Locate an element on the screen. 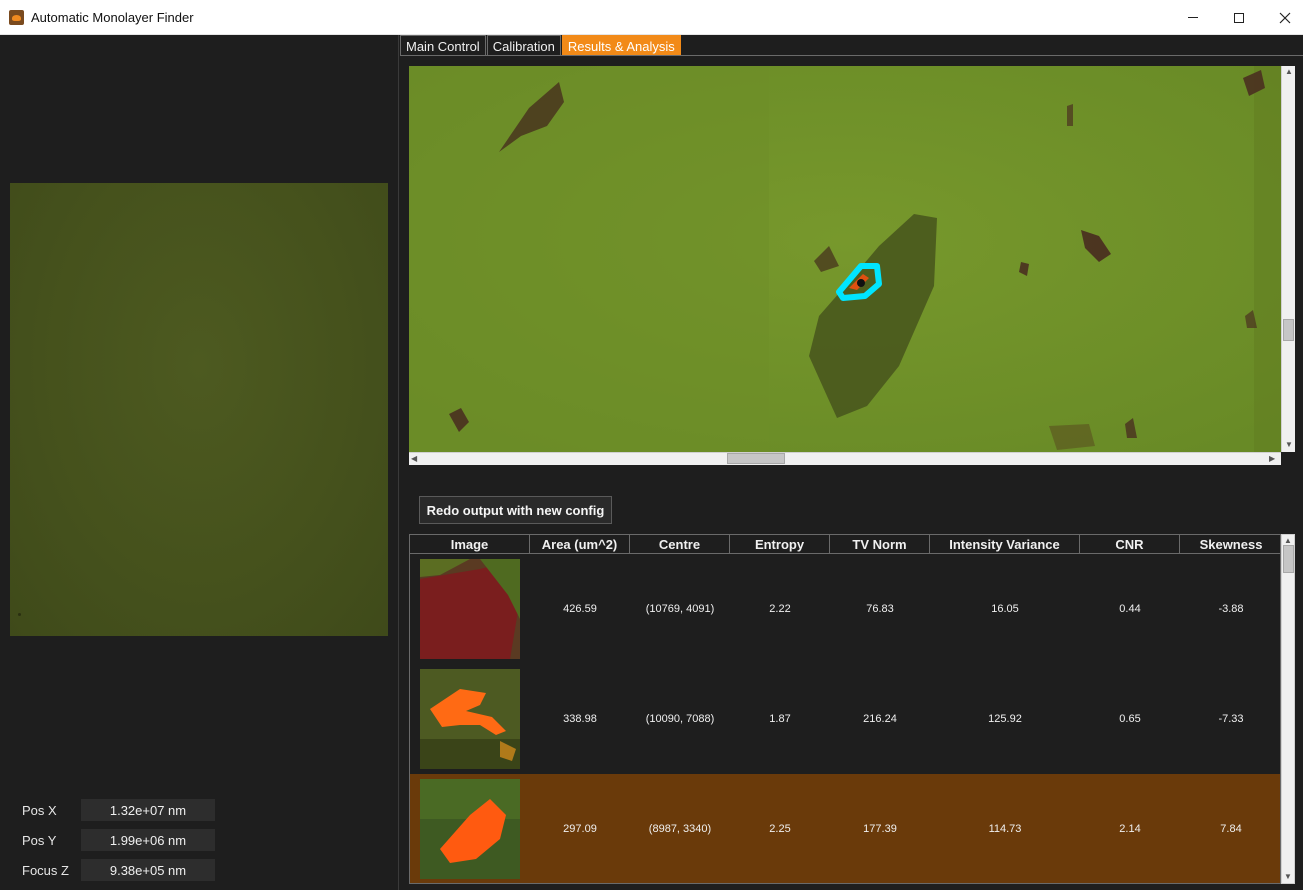  focus-z-label: Focus Z is located at coordinates (45, 870).